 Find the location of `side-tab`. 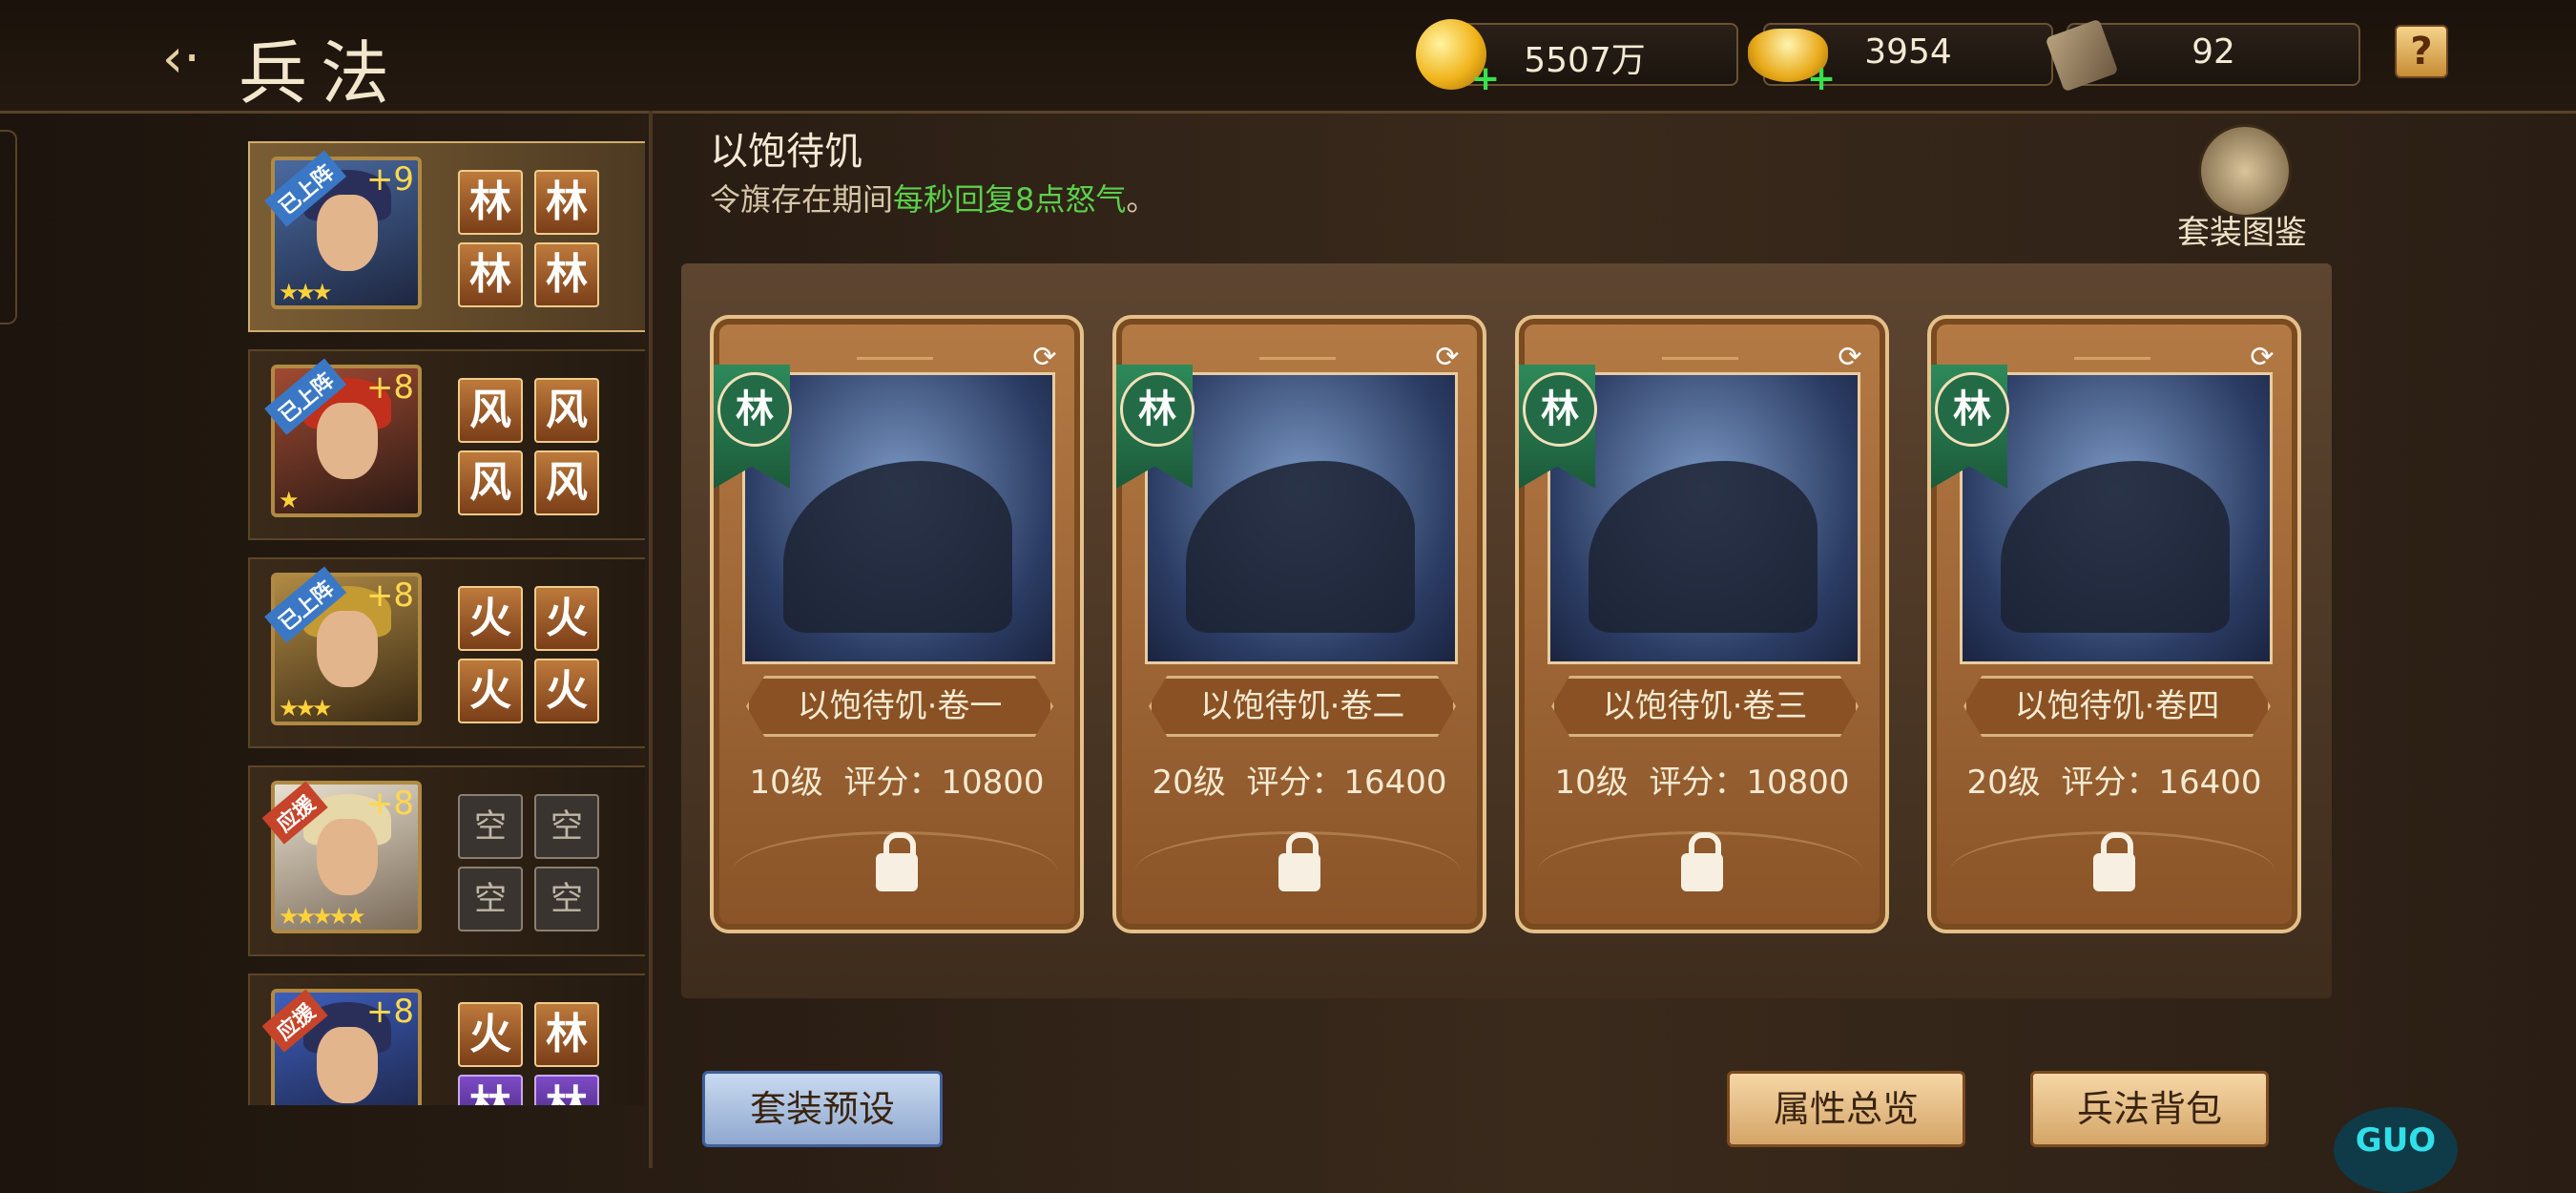

side-tab is located at coordinates (8, 227).